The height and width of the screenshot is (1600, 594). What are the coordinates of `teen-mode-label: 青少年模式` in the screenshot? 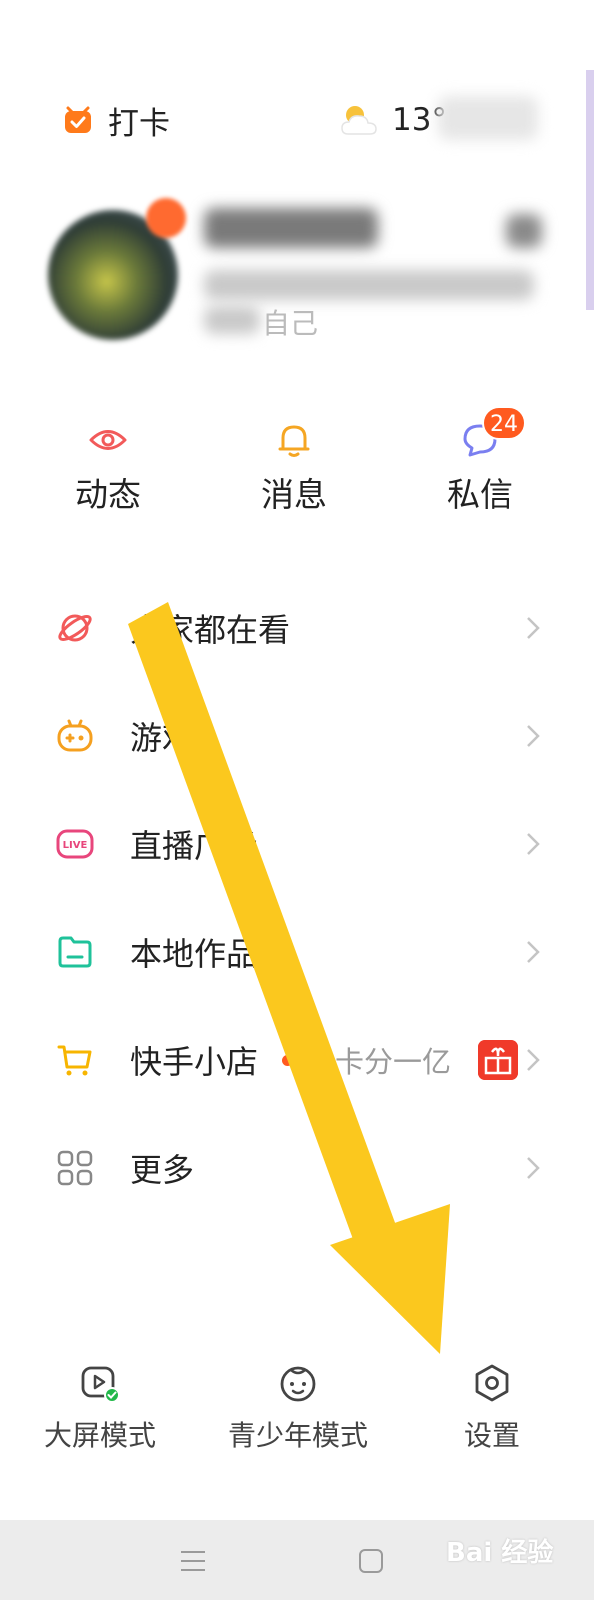 It's located at (297, 1435).